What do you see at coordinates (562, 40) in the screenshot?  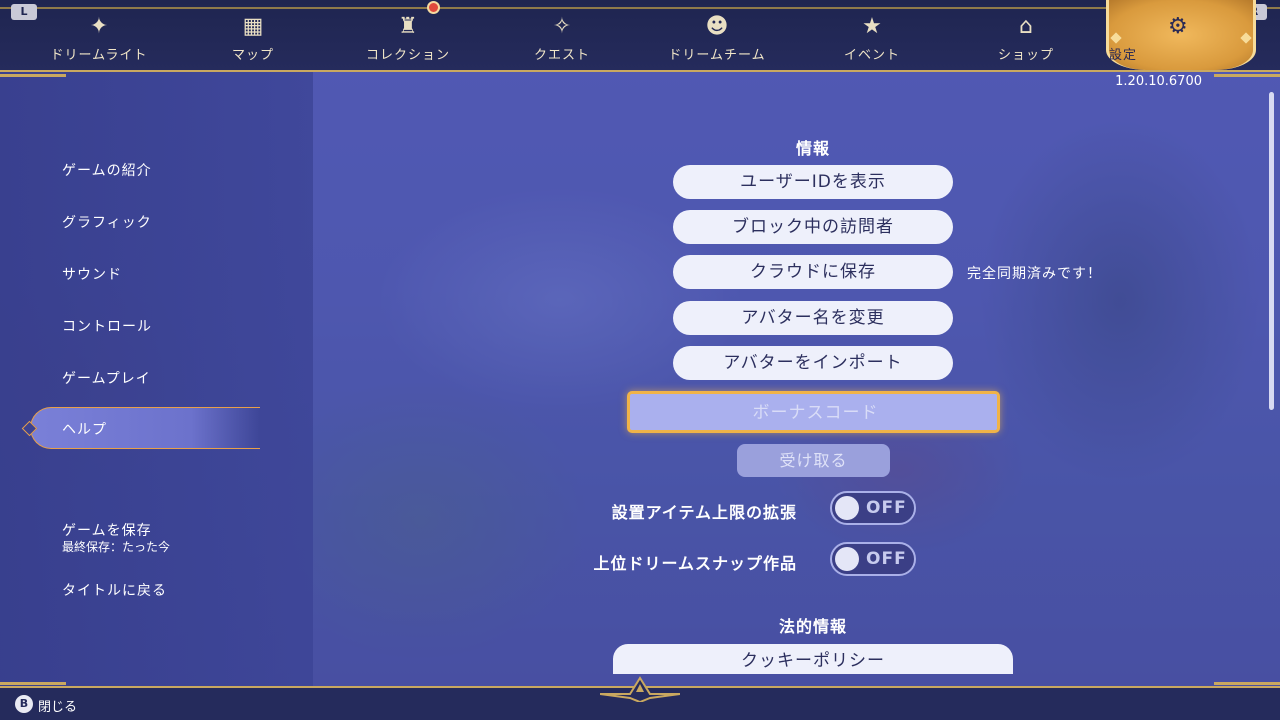 I see `tab-quest: ✧ クエスト` at bounding box center [562, 40].